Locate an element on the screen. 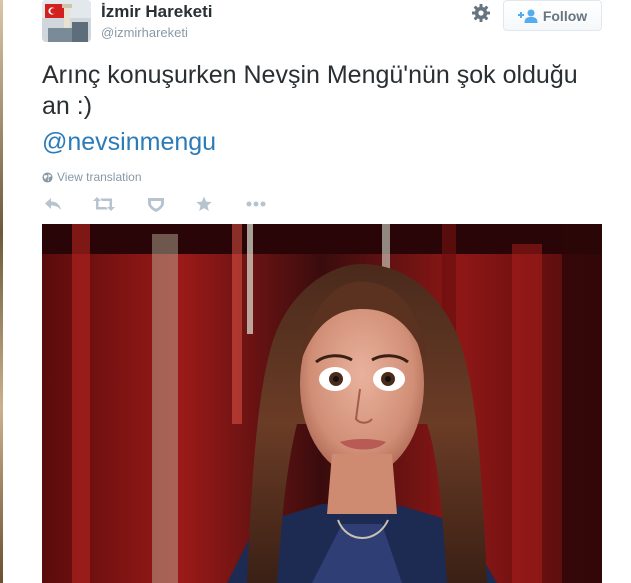  more-icon is located at coordinates (256, 204).